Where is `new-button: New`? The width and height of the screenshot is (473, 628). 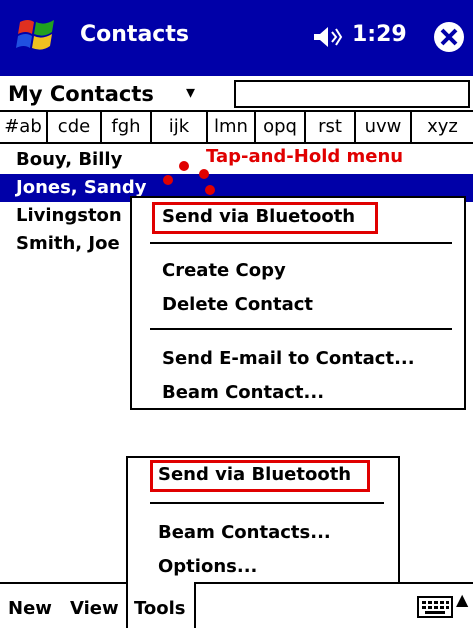
new-button: New is located at coordinates (30, 608).